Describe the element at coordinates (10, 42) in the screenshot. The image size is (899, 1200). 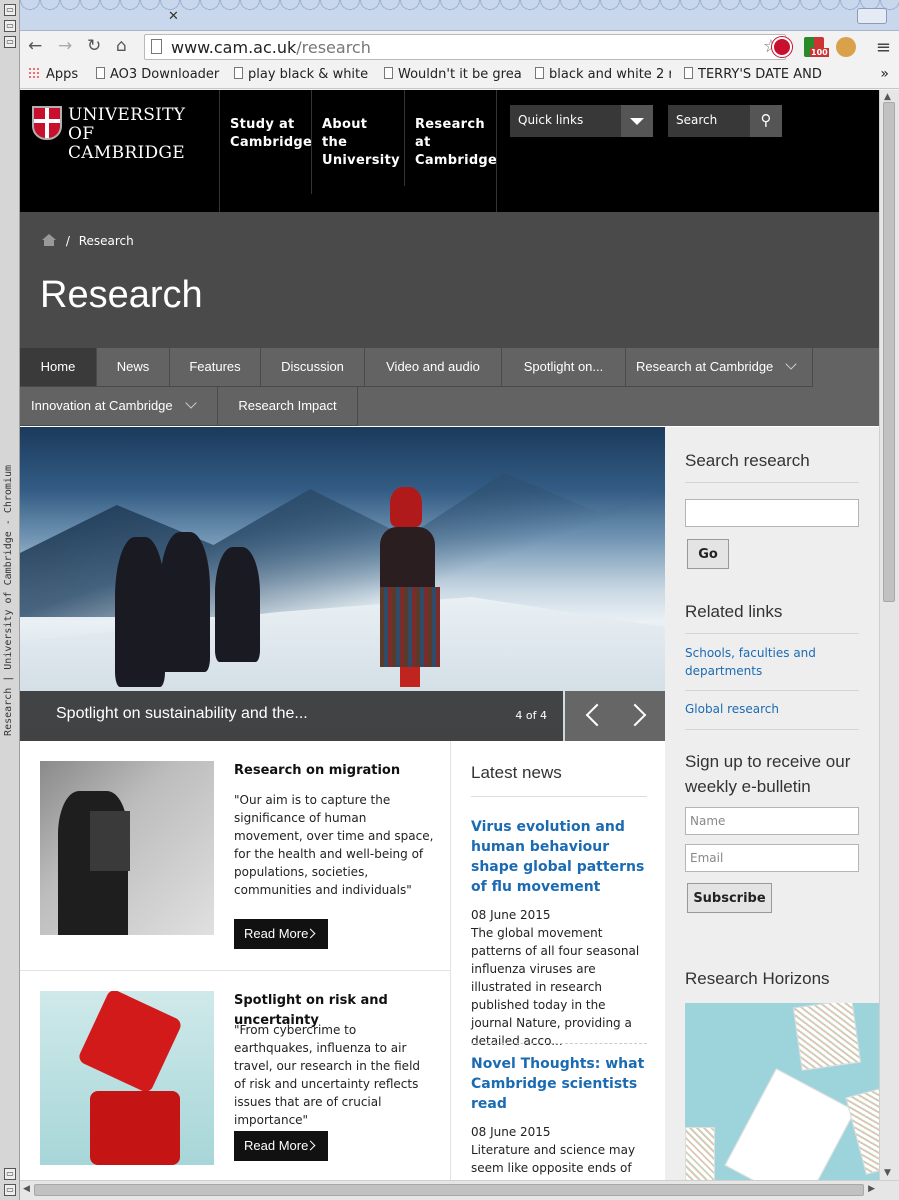
I see `window-maximize-button: ▭` at that location.